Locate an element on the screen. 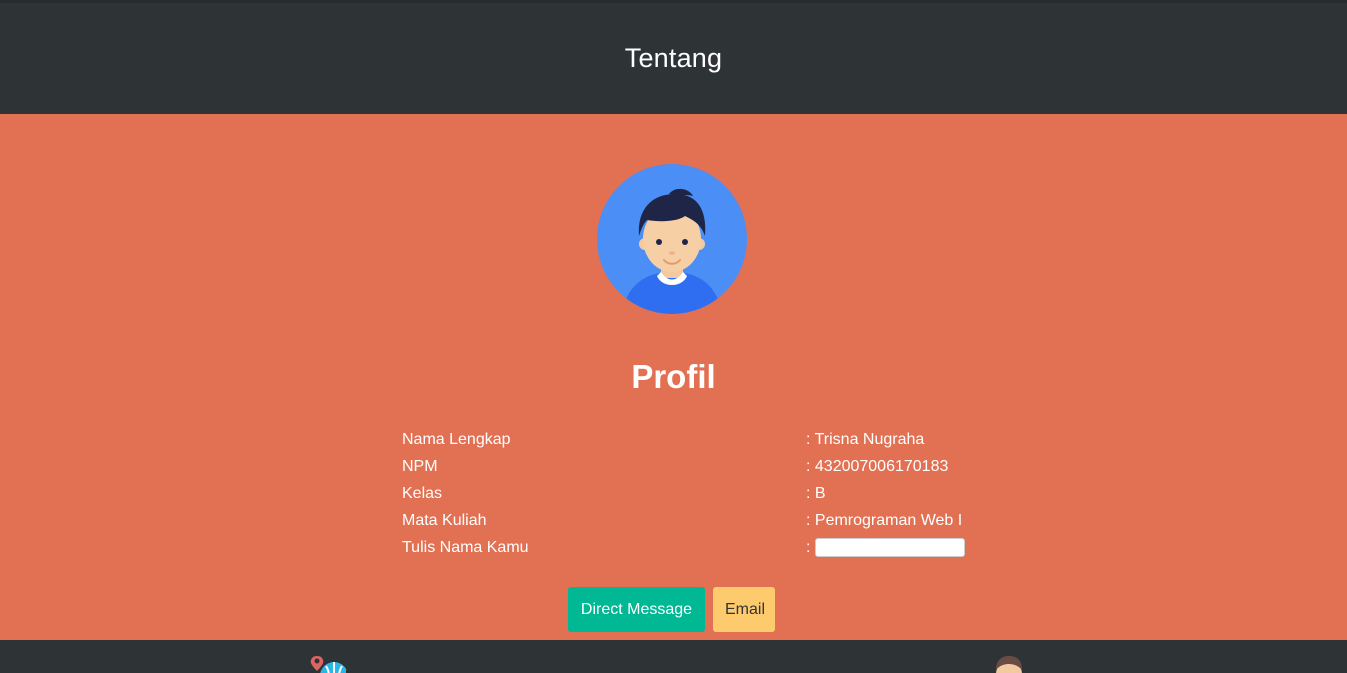  info-value: : Pemrograman Web I is located at coordinates (884, 520).